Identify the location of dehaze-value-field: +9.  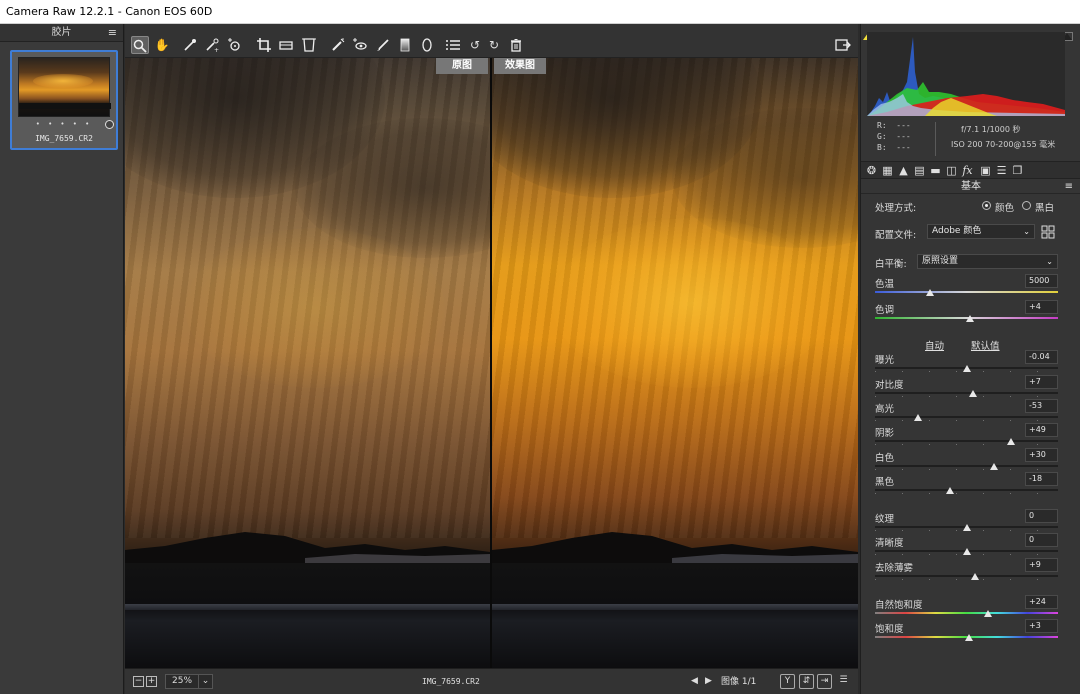
(1041, 565).